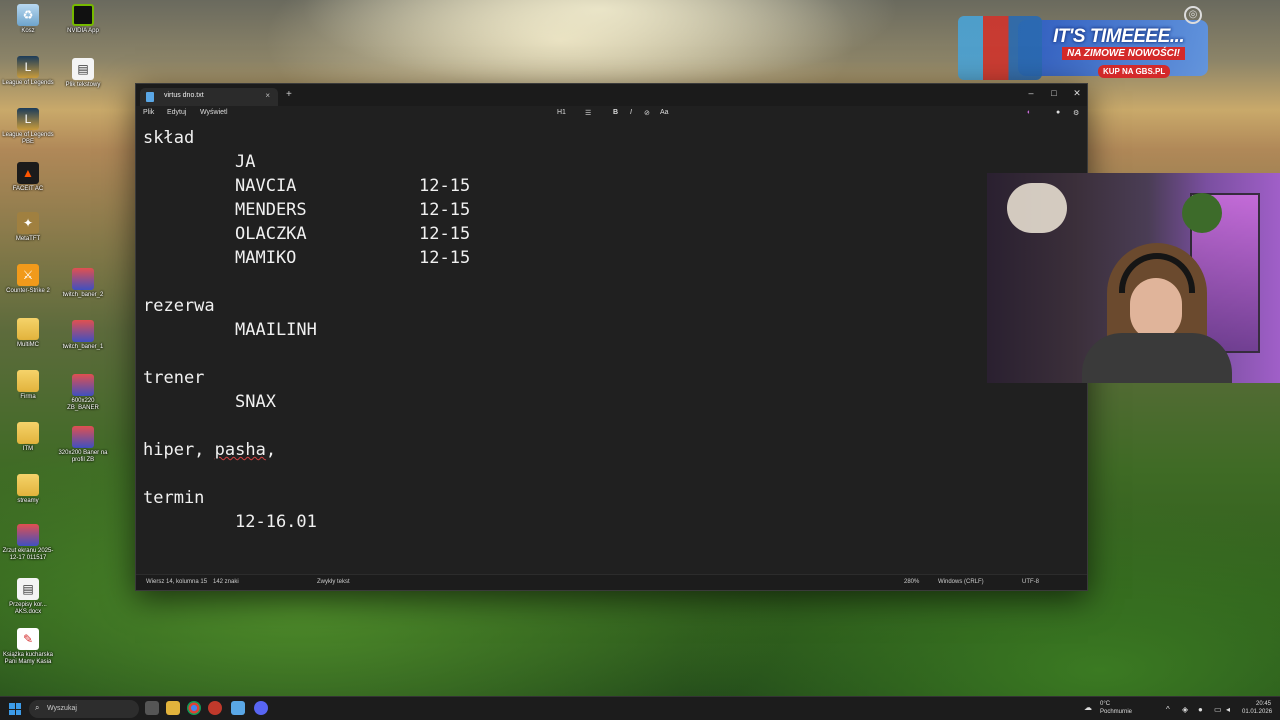 This screenshot has width=1280, height=720. What do you see at coordinates (276, 330) in the screenshot?
I see `line-reserve-name: MAAILINH` at bounding box center [276, 330].